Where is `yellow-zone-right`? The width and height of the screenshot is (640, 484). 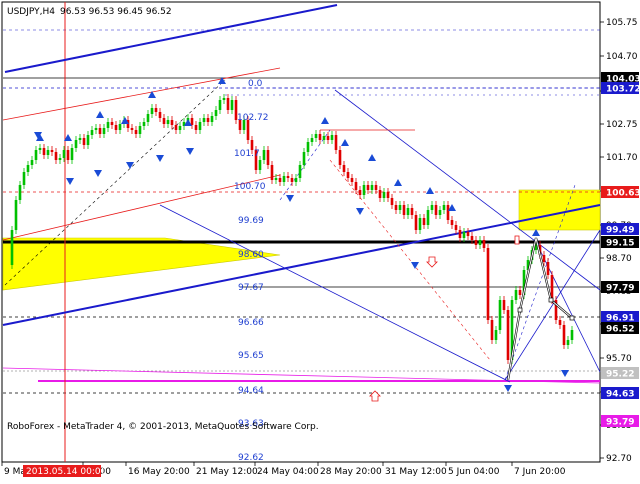
yellow-zone-right is located at coordinates (559, 210).